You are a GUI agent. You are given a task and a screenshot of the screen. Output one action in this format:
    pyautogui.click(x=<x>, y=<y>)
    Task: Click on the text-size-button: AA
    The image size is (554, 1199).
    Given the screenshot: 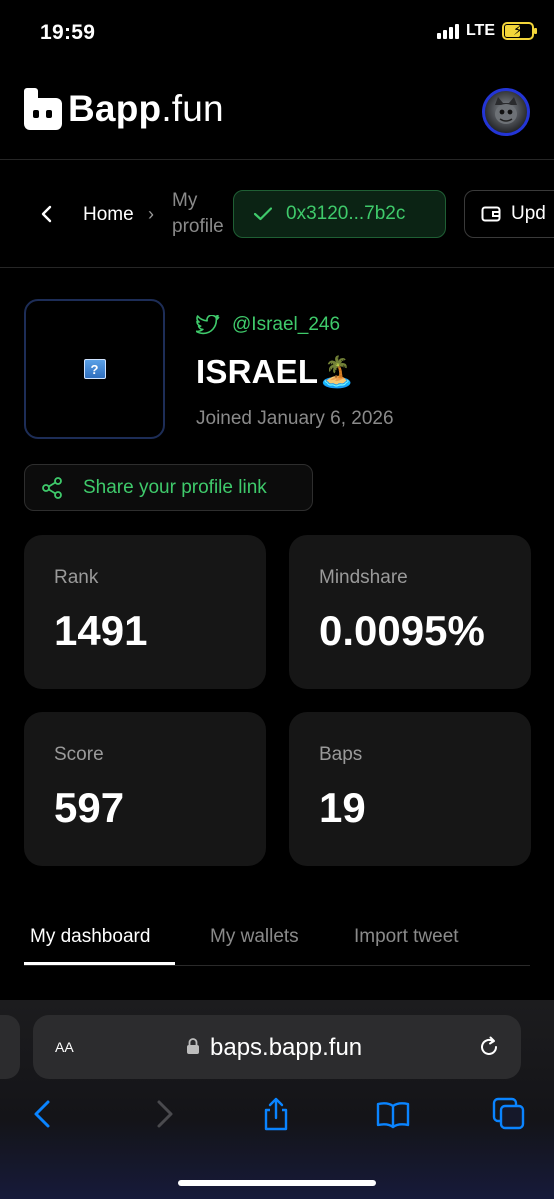 What is the action you would take?
    pyautogui.click(x=64, y=1046)
    